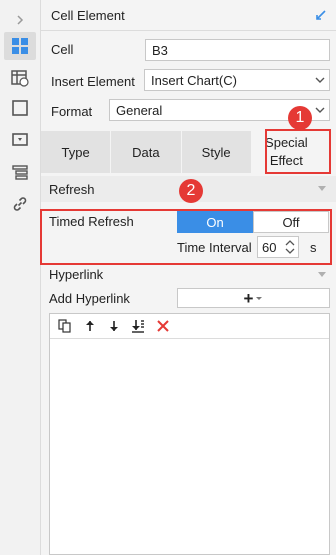 Image resolution: width=336 pixels, height=555 pixels. What do you see at coordinates (210, 110) in the screenshot?
I see `format-select: General` at bounding box center [210, 110].